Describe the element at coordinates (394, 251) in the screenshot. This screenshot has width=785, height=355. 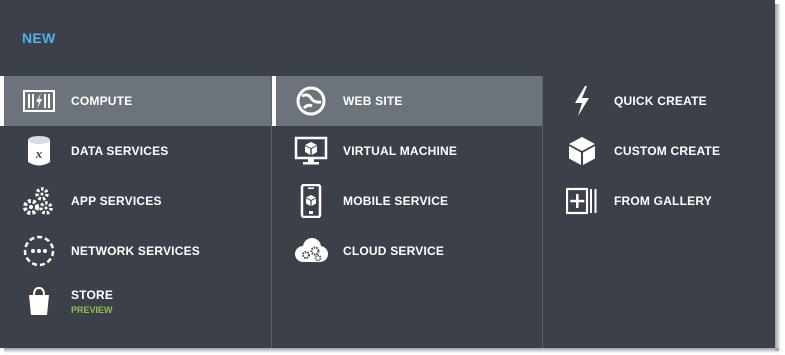
I see `compute-label: CLOUD SERVICE` at that location.